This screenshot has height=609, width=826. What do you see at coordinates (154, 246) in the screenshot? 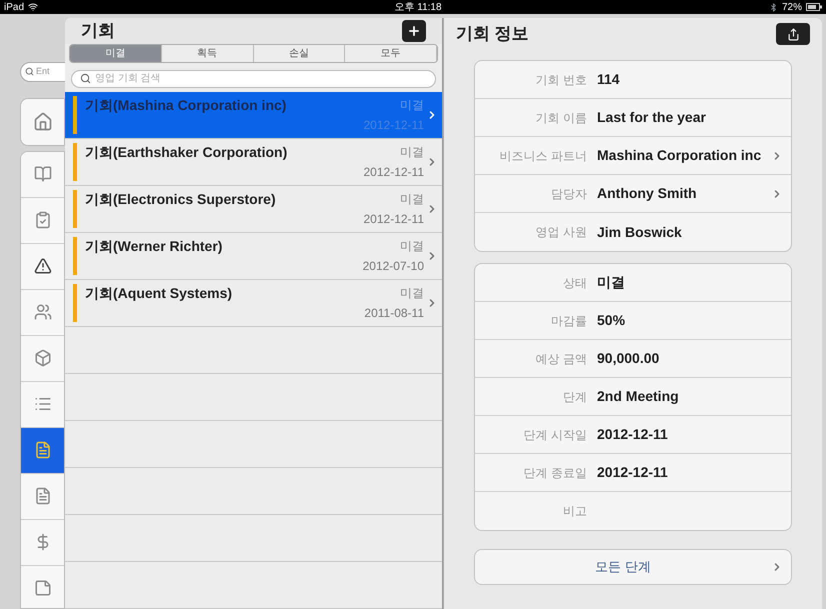
I see `row-title: 기회(Werner Richter)` at bounding box center [154, 246].